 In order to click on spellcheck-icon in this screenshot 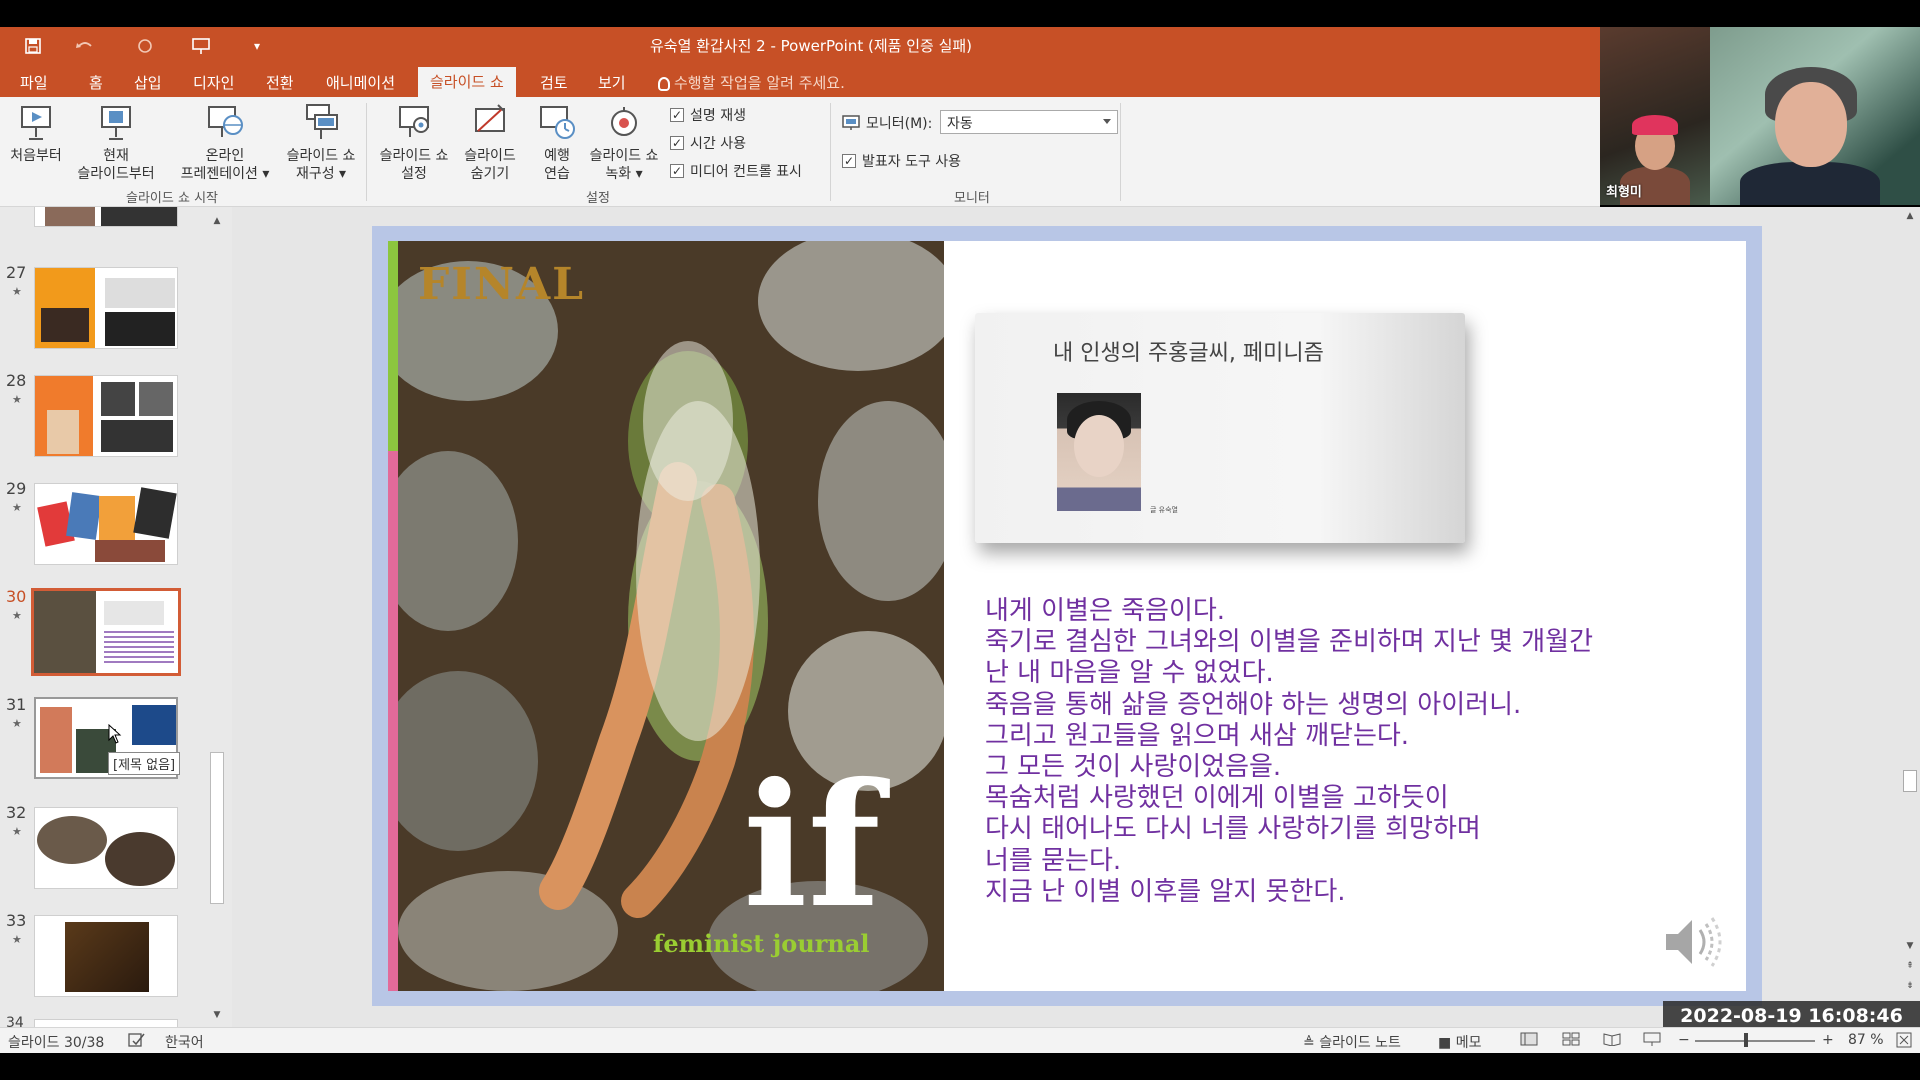, I will do `click(137, 1042)`.